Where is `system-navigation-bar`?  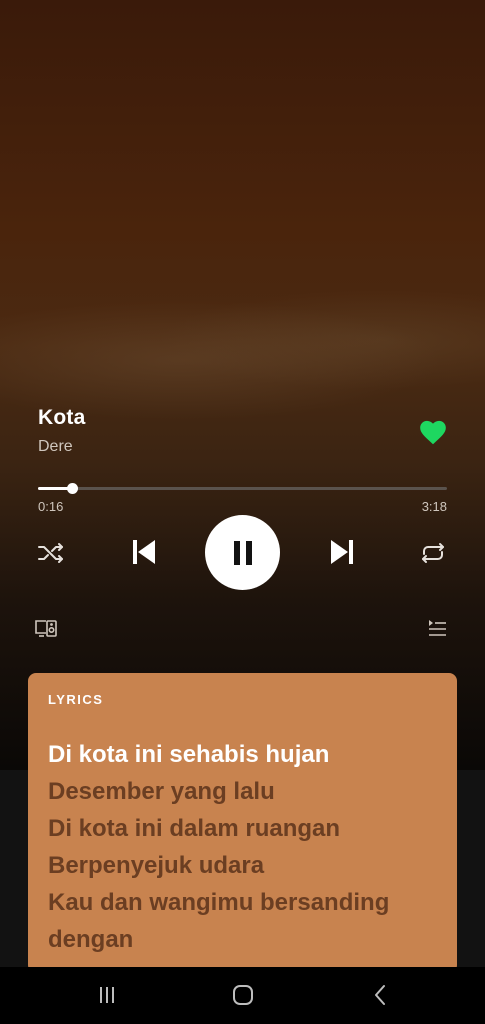
system-navigation-bar is located at coordinates (242, 995).